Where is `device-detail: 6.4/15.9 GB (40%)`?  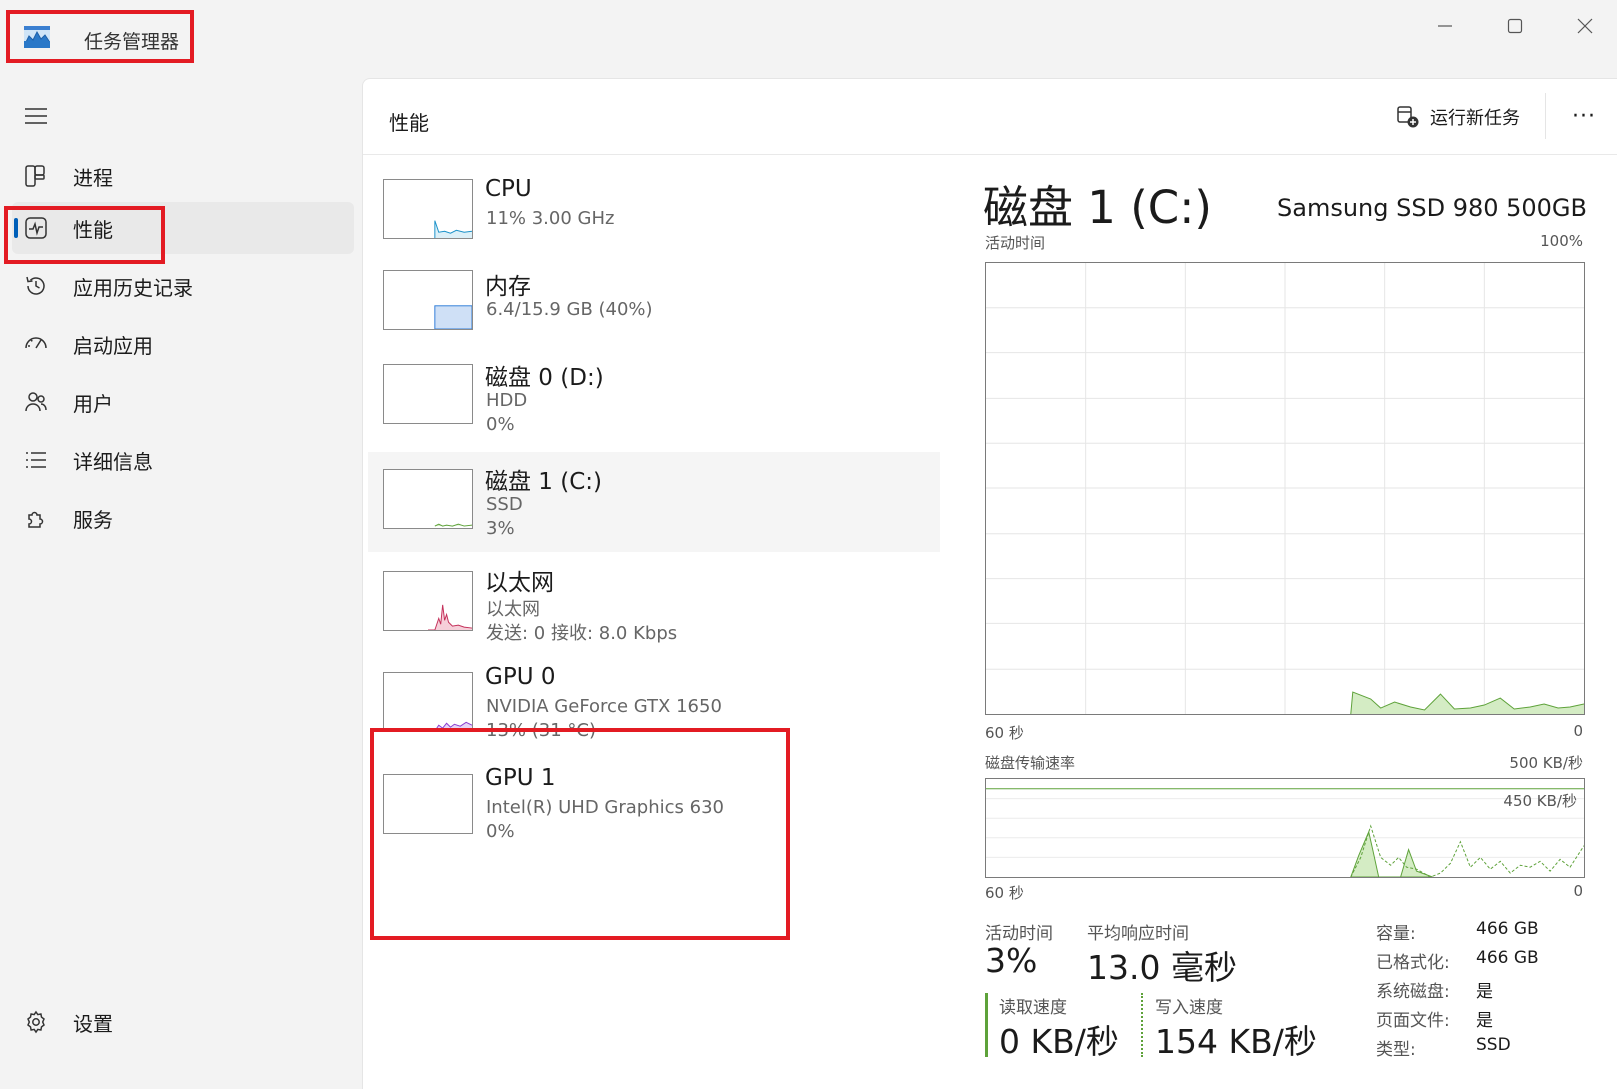
device-detail: 6.4/15.9 GB (40%) is located at coordinates (569, 309).